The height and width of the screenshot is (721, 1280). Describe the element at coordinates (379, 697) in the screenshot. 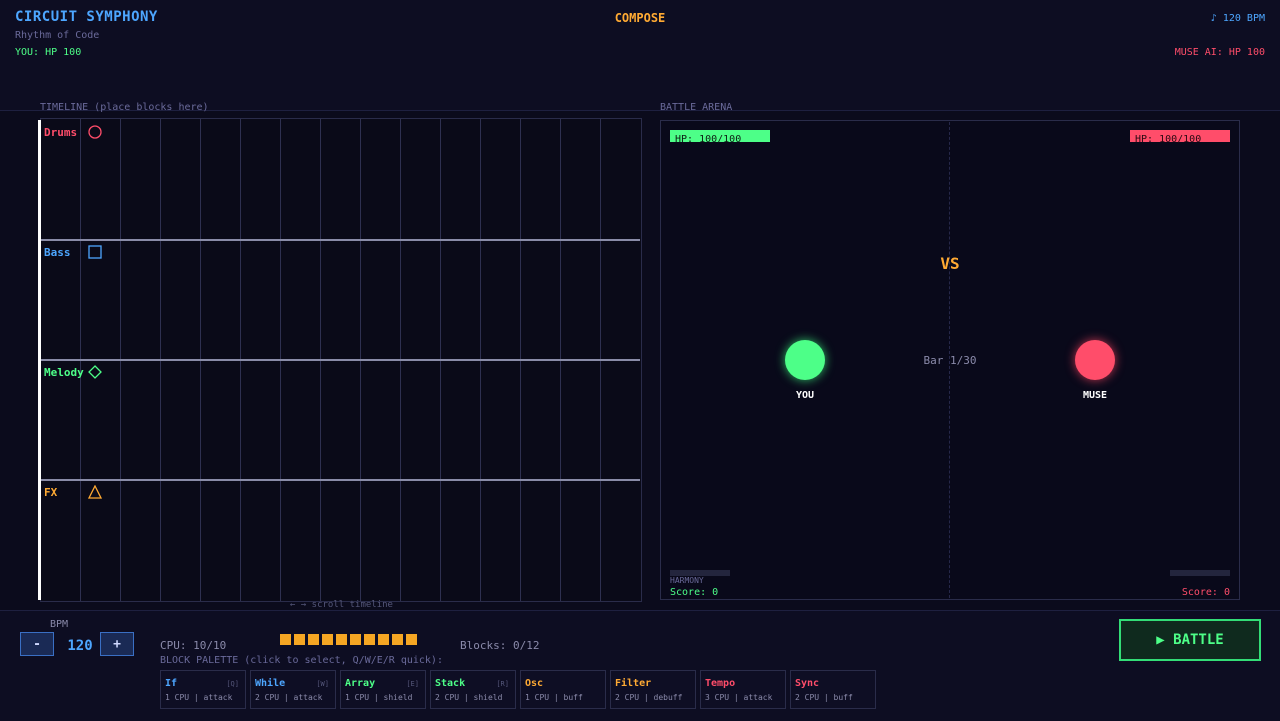

I see `block-description: 1 CPU | shield` at that location.